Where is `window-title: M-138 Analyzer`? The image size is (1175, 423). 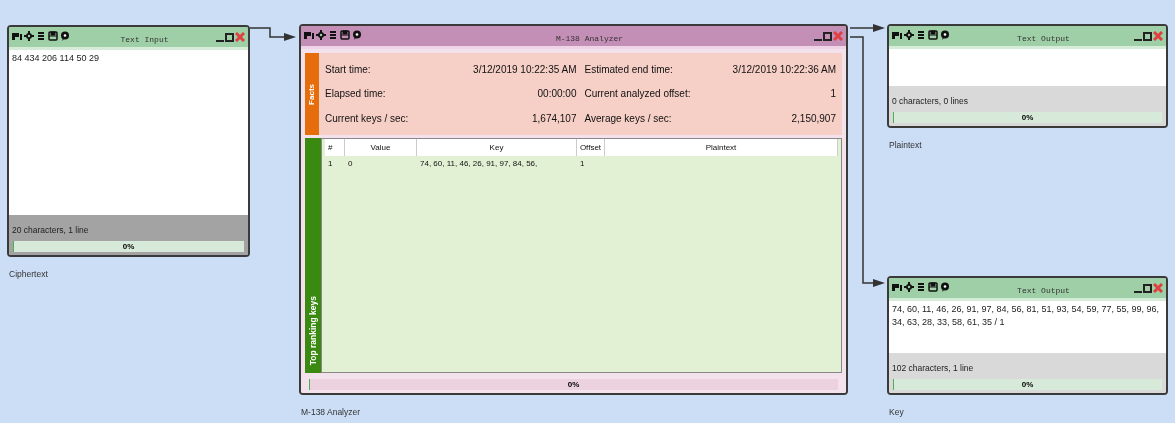
window-title: M-138 Analyzer is located at coordinates (589, 38).